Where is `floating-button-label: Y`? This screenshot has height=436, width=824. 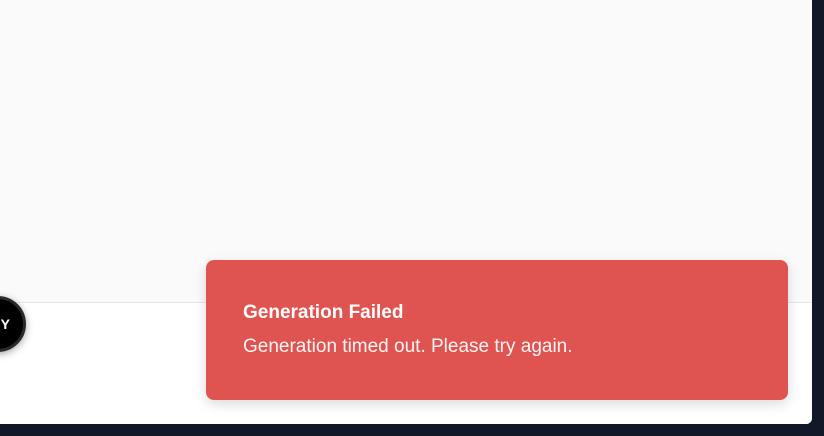 floating-button-label: Y is located at coordinates (5, 324).